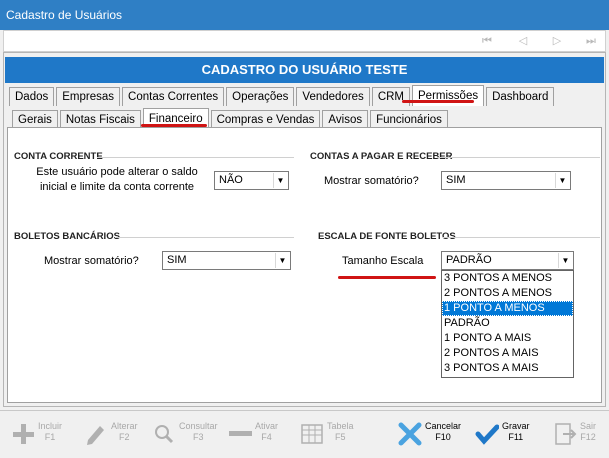 The image size is (609, 458). Describe the element at coordinates (67, 236) in the screenshot. I see `boletos-title: BOLETOS BANCÁRIOS` at that location.